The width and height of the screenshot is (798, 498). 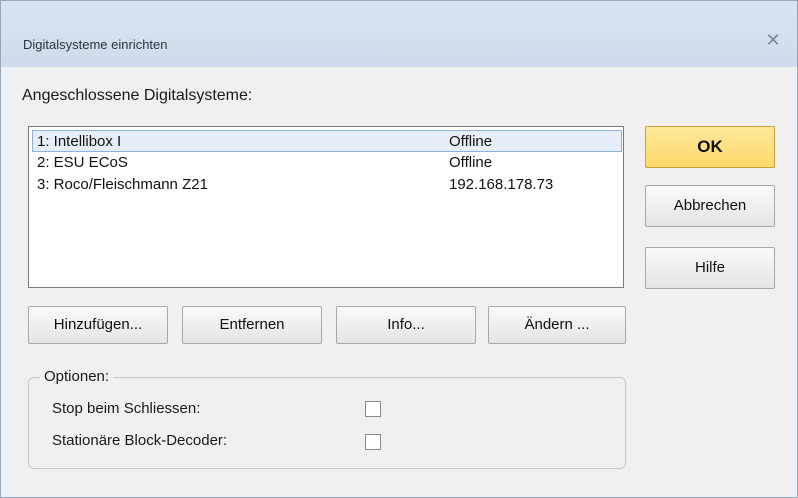 I want to click on list-label: Angeschlossene Digitalsysteme:, so click(x=137, y=95).